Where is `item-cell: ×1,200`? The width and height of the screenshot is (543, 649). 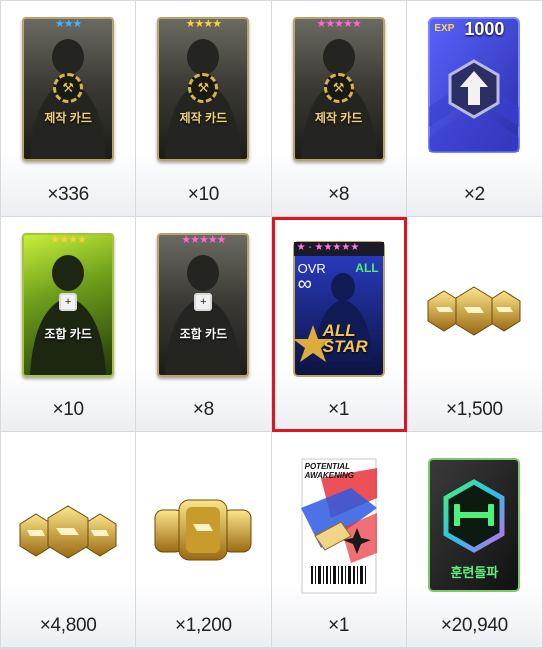 item-cell: ×1,200 is located at coordinates (204, 540).